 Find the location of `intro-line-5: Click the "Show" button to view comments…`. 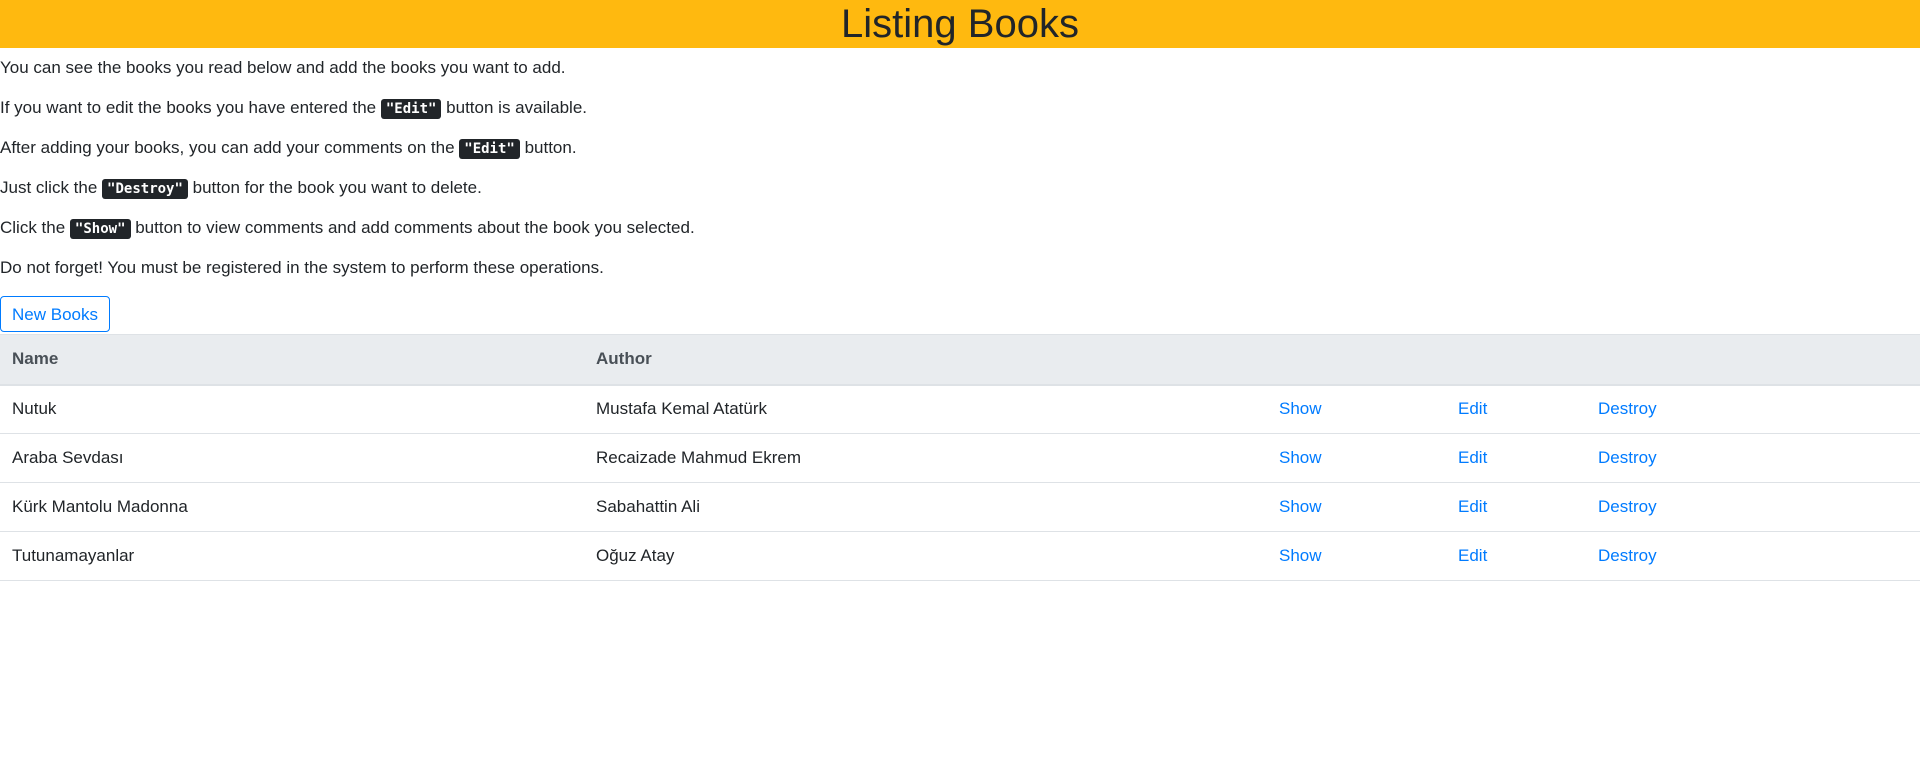

intro-line-5: Click the "Show" button to view comments… is located at coordinates (347, 228).